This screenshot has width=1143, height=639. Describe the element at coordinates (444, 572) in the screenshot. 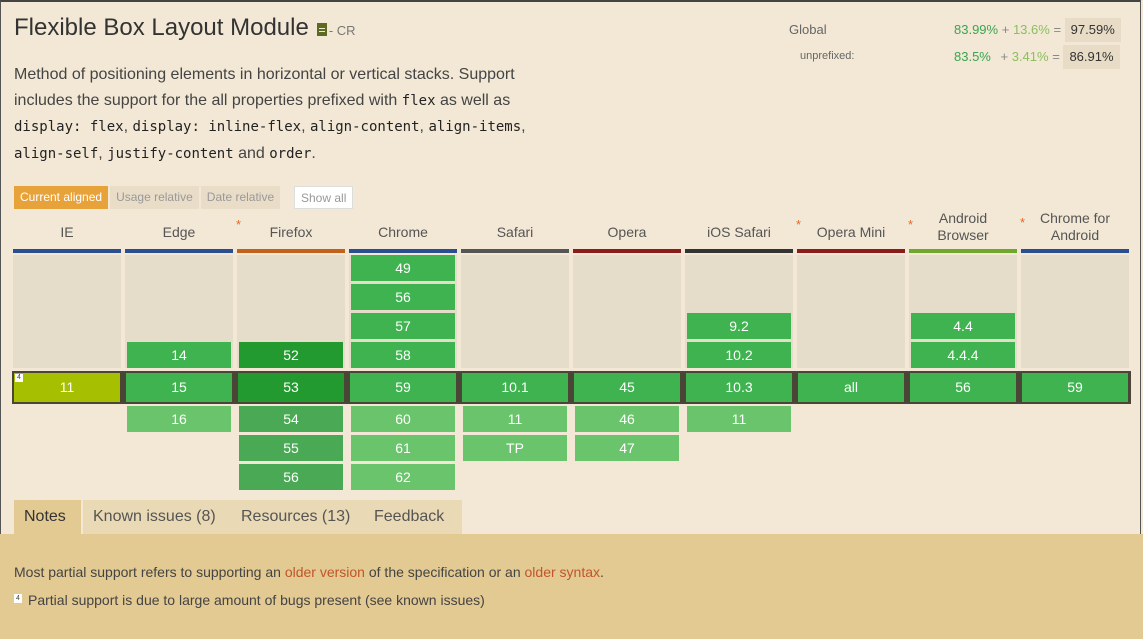

I see `note-text: of the specification or an` at that location.